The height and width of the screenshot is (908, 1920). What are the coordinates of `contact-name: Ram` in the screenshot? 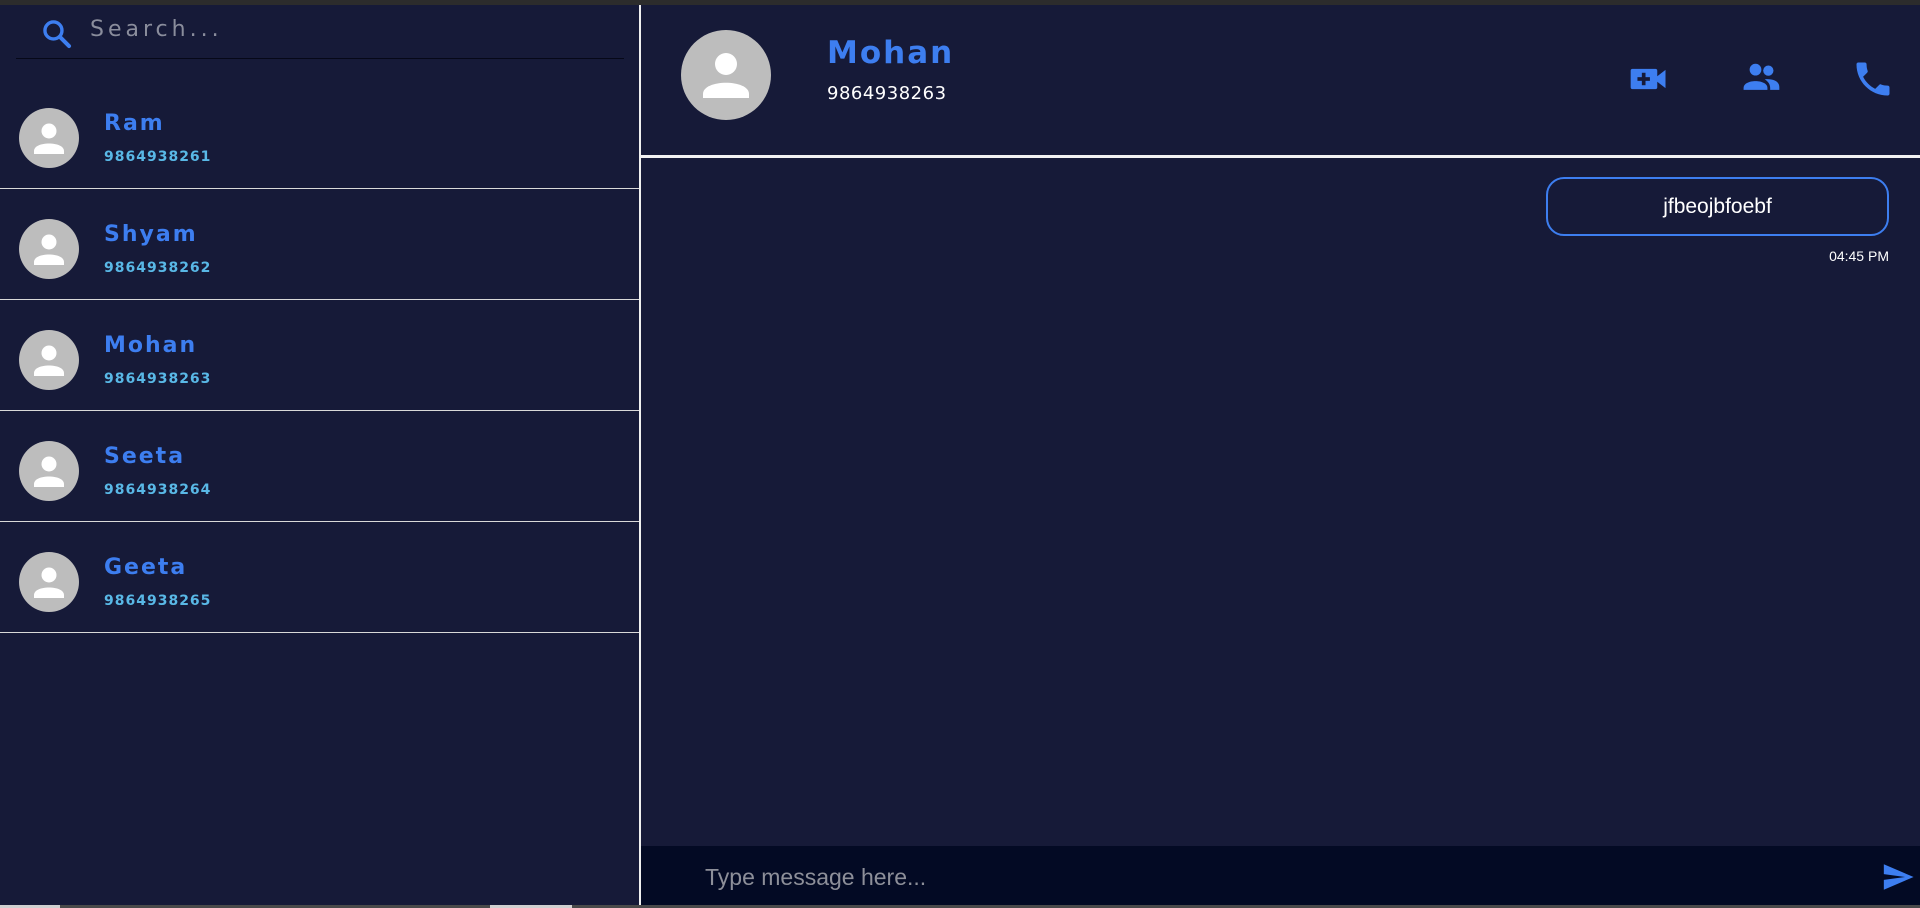 It's located at (134, 123).